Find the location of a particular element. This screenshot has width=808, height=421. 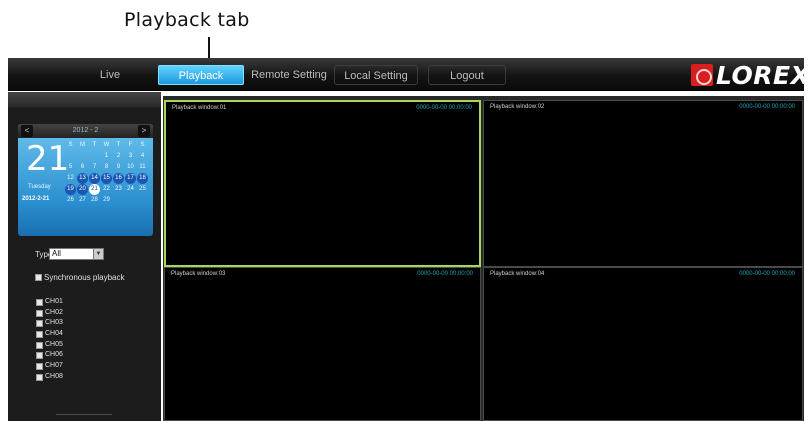

playback-window-title: Playback window:01 is located at coordinates (199, 108).